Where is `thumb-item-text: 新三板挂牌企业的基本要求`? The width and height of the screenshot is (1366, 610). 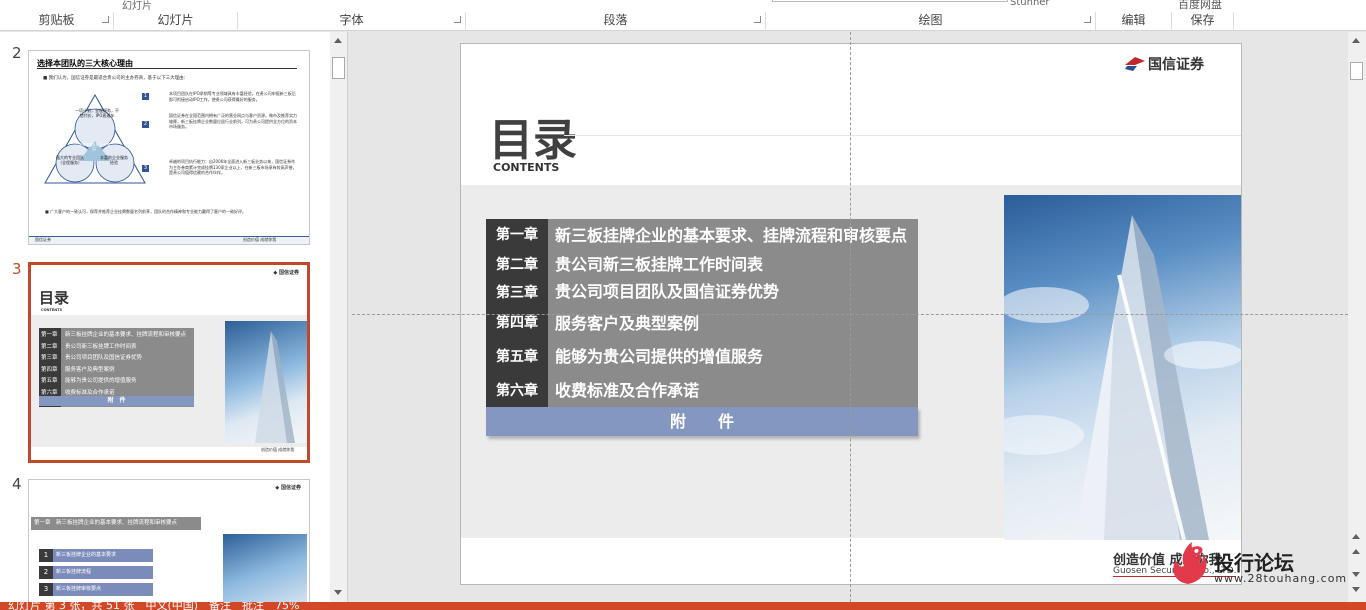
thumb-item-text: 新三板挂牌企业的基本要求 is located at coordinates (103, 555).